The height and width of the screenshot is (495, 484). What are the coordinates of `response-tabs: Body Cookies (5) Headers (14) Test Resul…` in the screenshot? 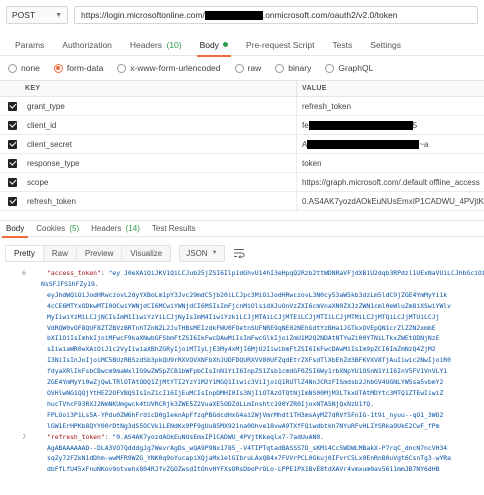 It's located at (242, 229).